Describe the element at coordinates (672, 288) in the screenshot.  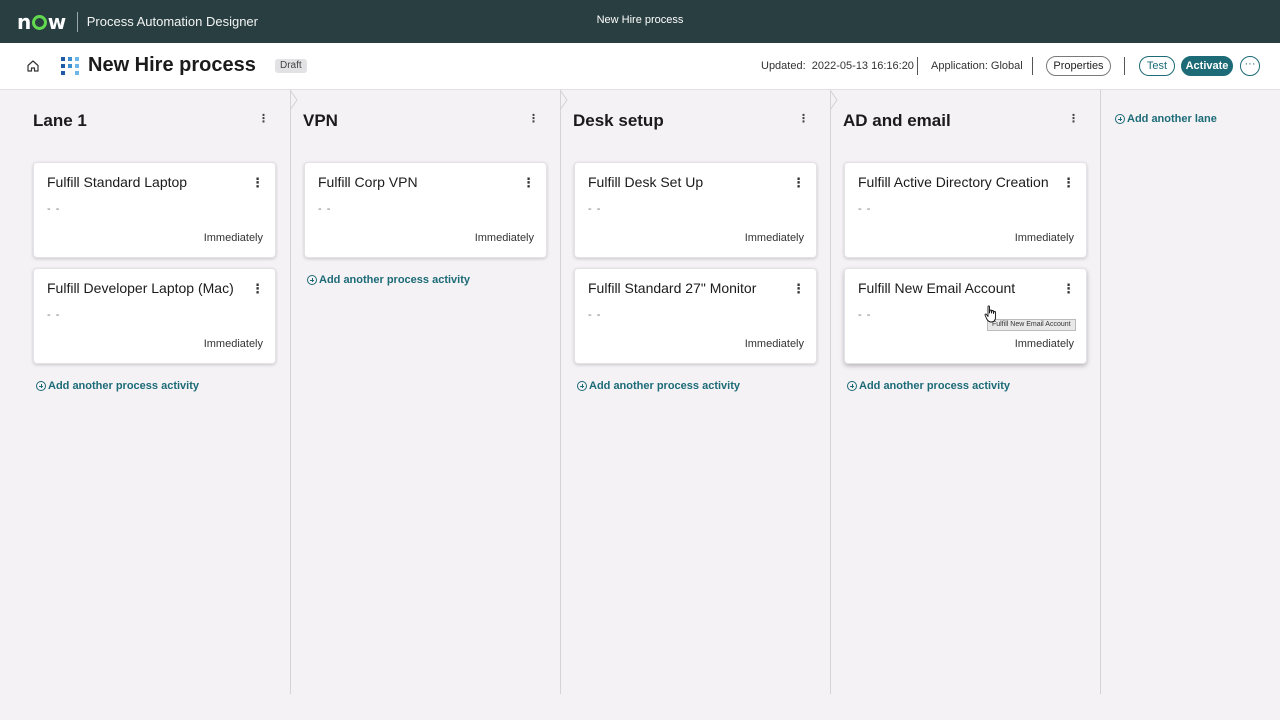
I see `card-title: Fulfill Standard 27" Monitor` at that location.